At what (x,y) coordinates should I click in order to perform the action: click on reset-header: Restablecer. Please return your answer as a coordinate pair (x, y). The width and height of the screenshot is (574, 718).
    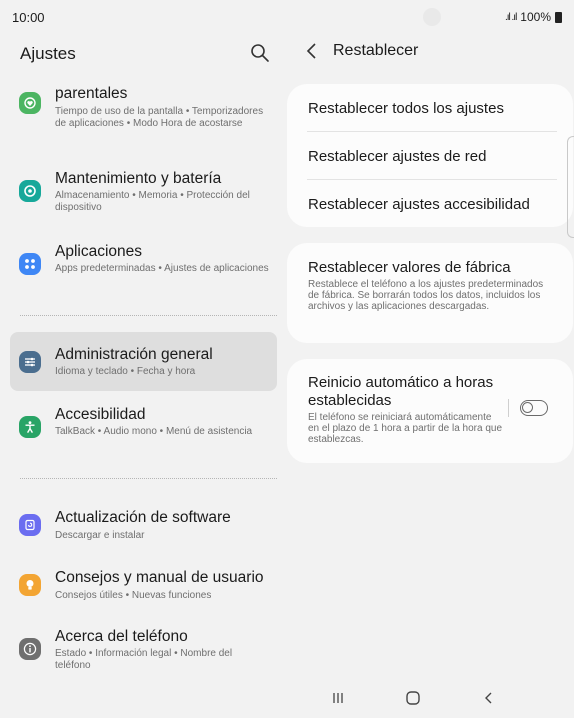
    Looking at the image, I should click on (361, 51).